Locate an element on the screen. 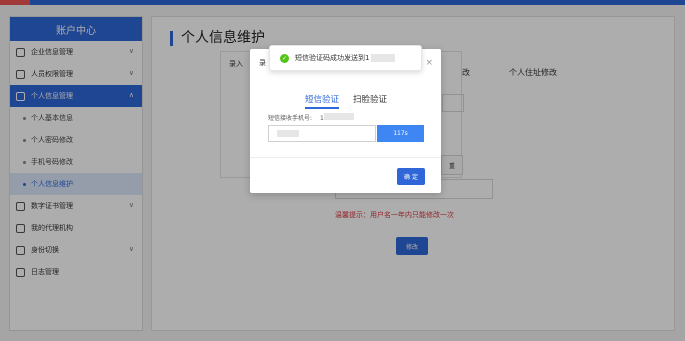  phone-row: 短信接收手机号: 1 is located at coordinates (311, 117).